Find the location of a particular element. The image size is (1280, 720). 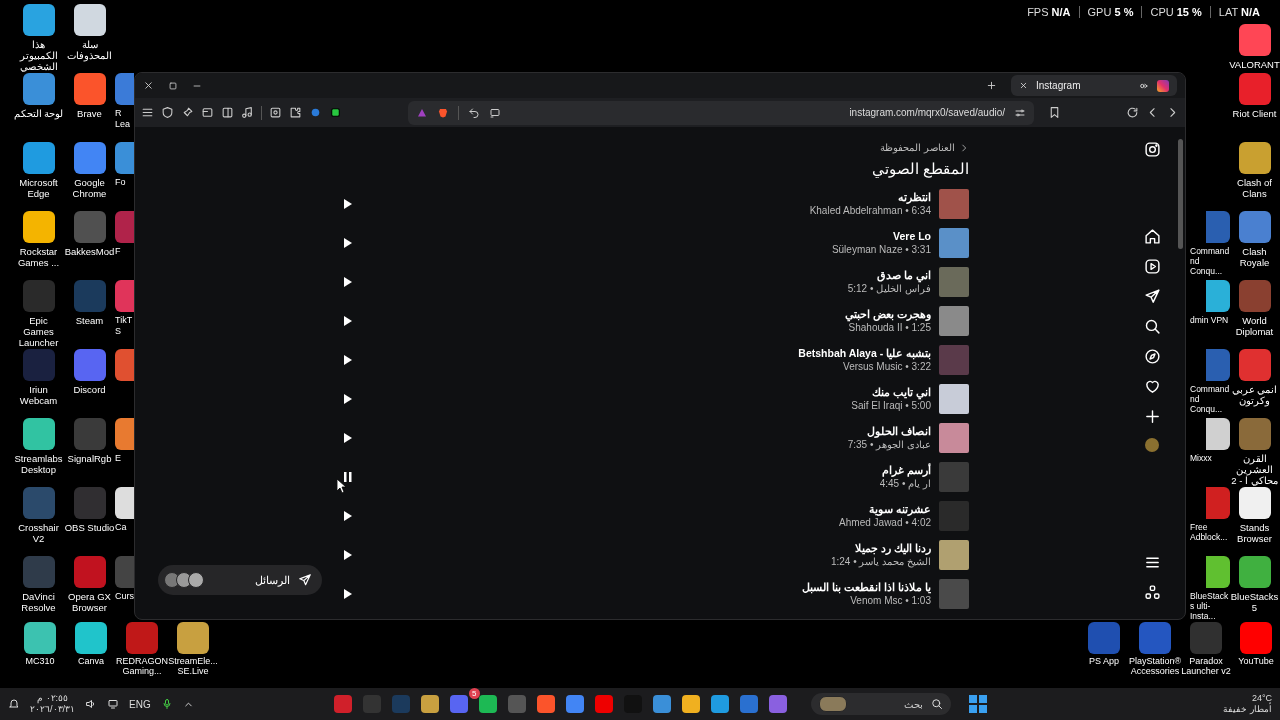

shortcut-label: SignalRgb is located at coordinates (89, 458).